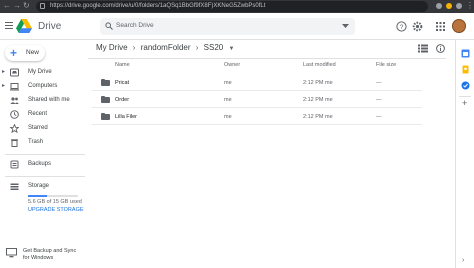  I want to click on backup-sync-promo: Get Backup and Sync for Windows, so click(46, 257).